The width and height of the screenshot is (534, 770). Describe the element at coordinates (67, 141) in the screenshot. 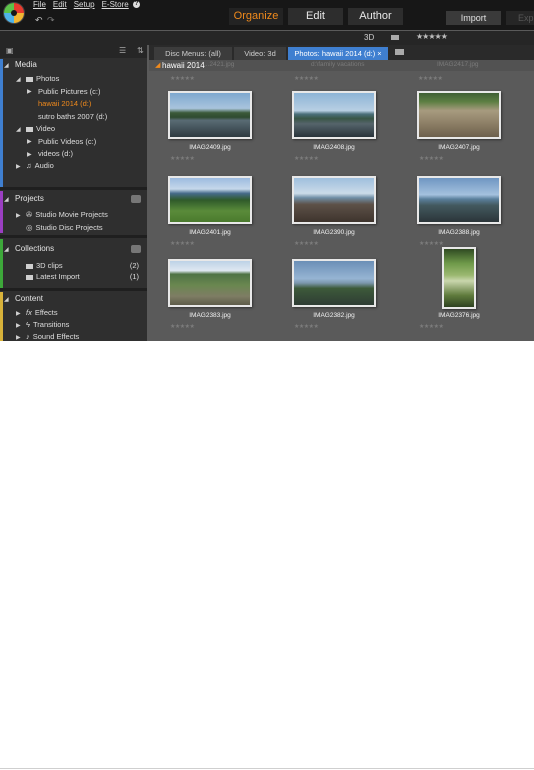

I see `sidebar-item-public-videos: Public Videos (c:)` at that location.